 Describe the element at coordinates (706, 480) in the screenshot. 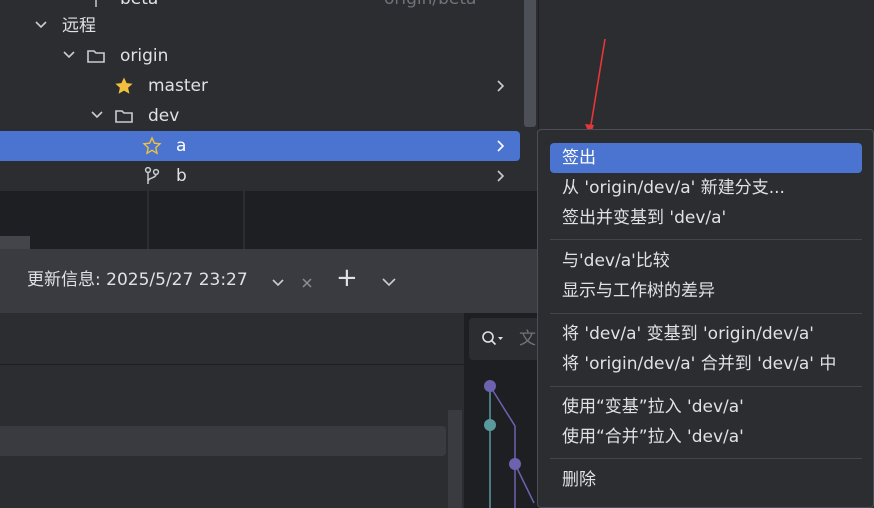

I see `menu-item-delete: 删除` at that location.